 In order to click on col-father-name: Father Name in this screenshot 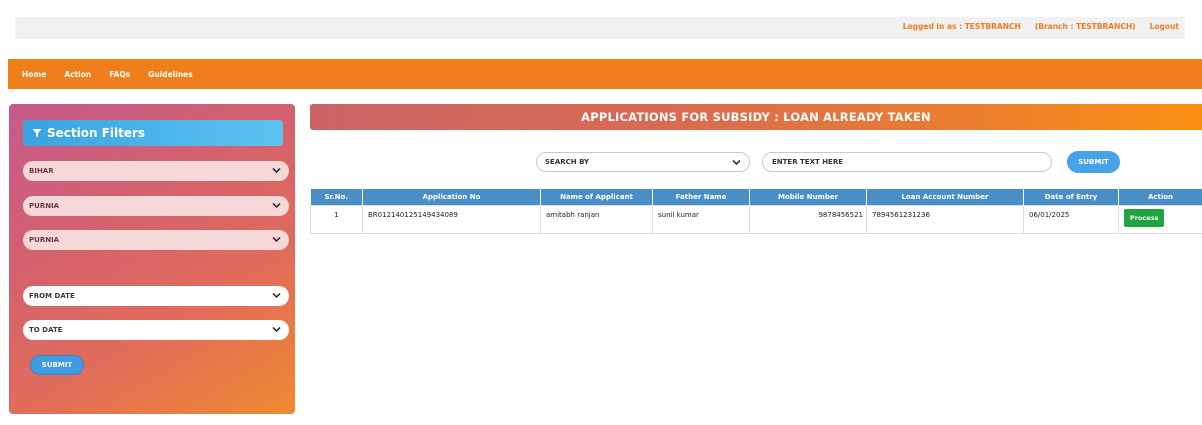, I will do `click(701, 197)`.